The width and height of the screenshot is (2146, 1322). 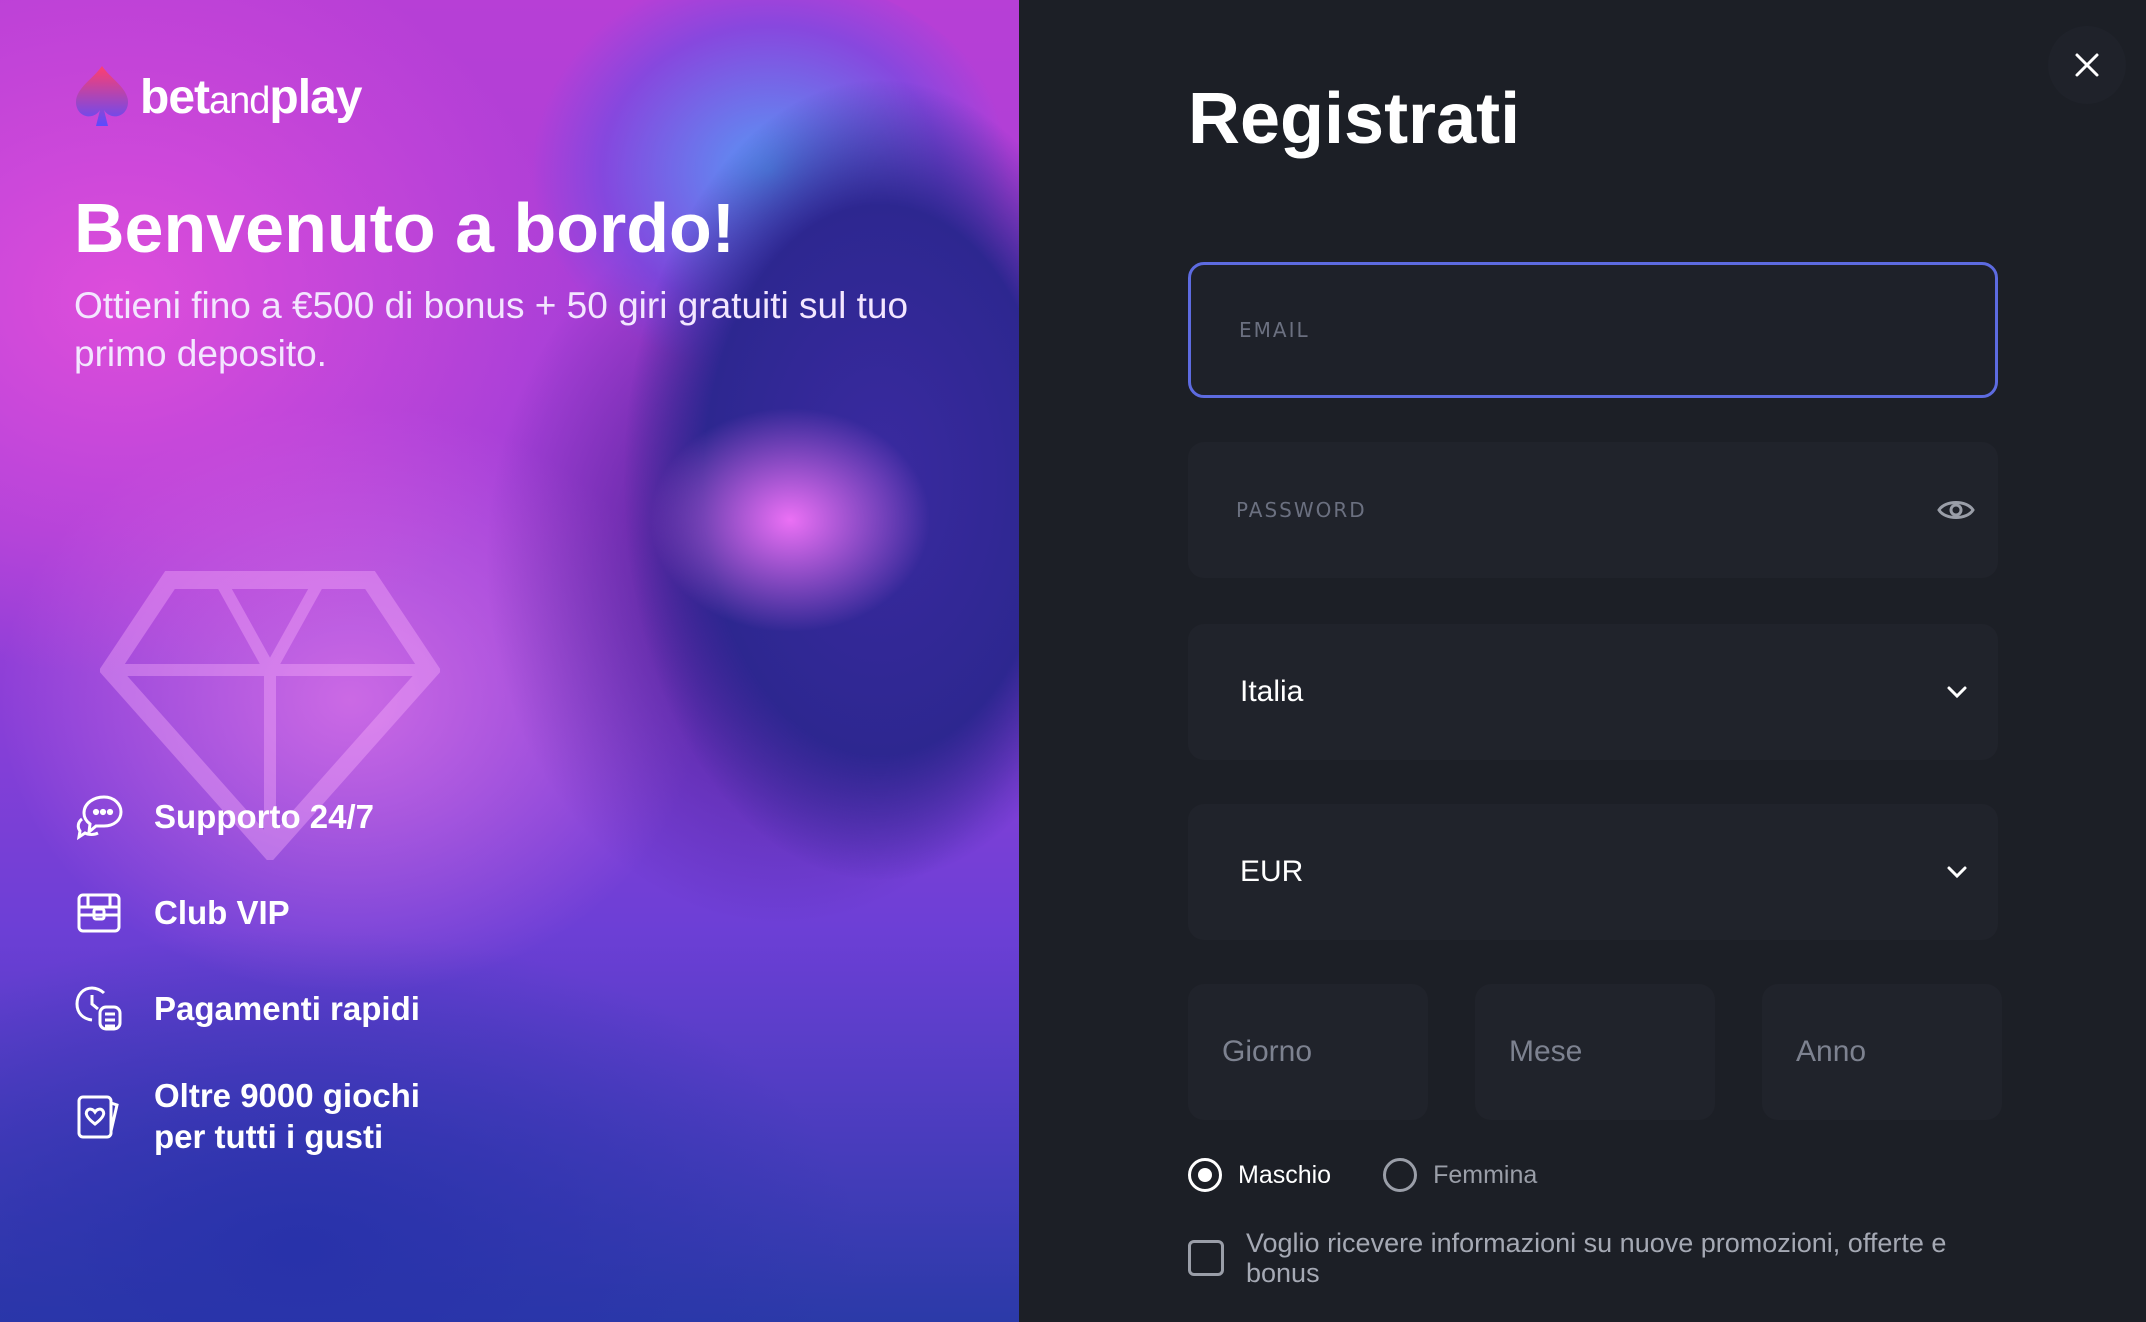 I want to click on feature-label: Supporto 24/7, so click(x=264, y=816).